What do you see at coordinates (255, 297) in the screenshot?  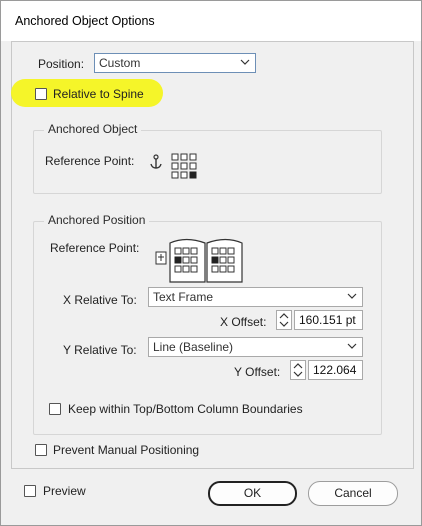 I see `x-relative-to-select: Text Frame` at bounding box center [255, 297].